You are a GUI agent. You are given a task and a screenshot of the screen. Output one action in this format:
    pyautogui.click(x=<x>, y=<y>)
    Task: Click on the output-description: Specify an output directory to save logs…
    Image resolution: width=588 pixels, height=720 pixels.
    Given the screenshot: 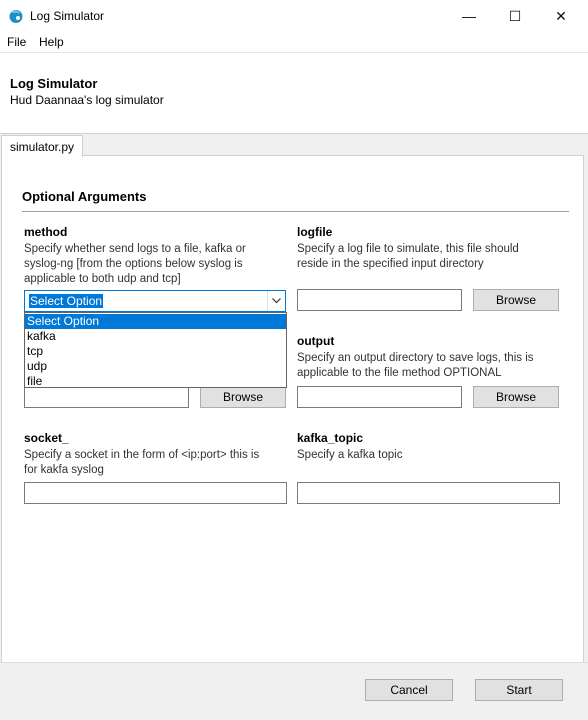 What is the action you would take?
    pyautogui.click(x=415, y=366)
    